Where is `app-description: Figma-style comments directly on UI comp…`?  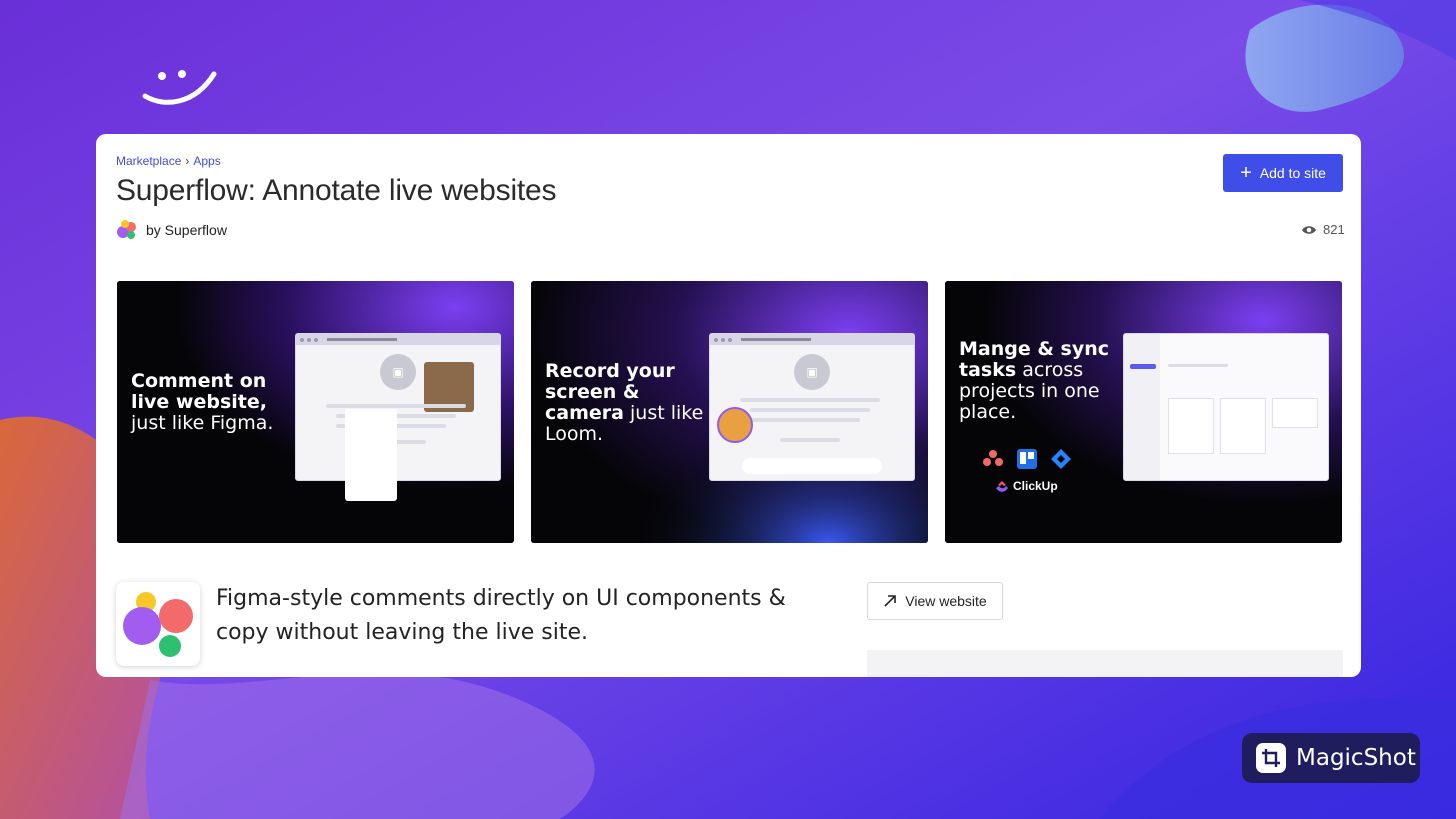 app-description: Figma-style comments directly on UI comp… is located at coordinates (501, 615).